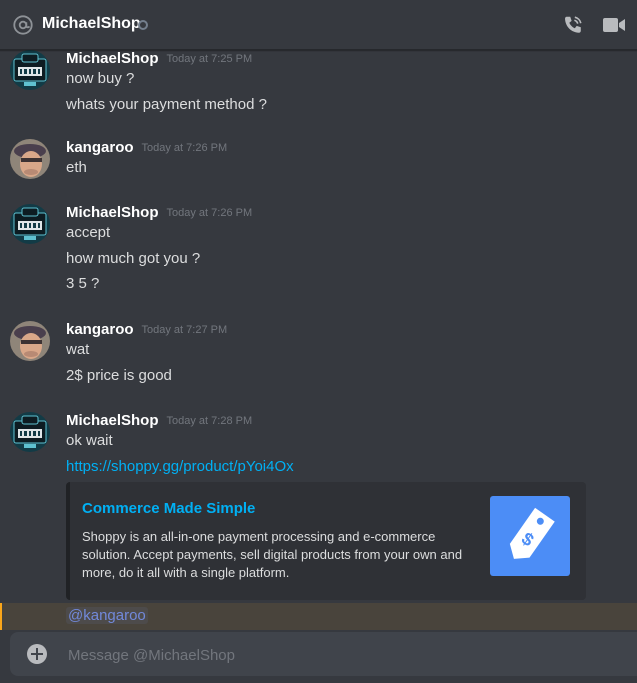  What do you see at coordinates (76, 167) in the screenshot?
I see `message-text: eth` at bounding box center [76, 167].